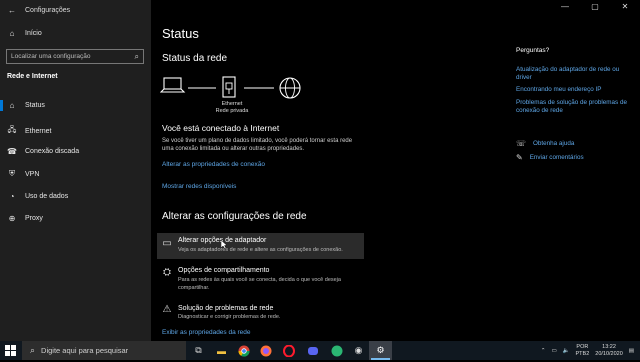  What do you see at coordinates (221, 350) in the screenshot?
I see `file-explorer-icon: ▬` at bounding box center [221, 350].